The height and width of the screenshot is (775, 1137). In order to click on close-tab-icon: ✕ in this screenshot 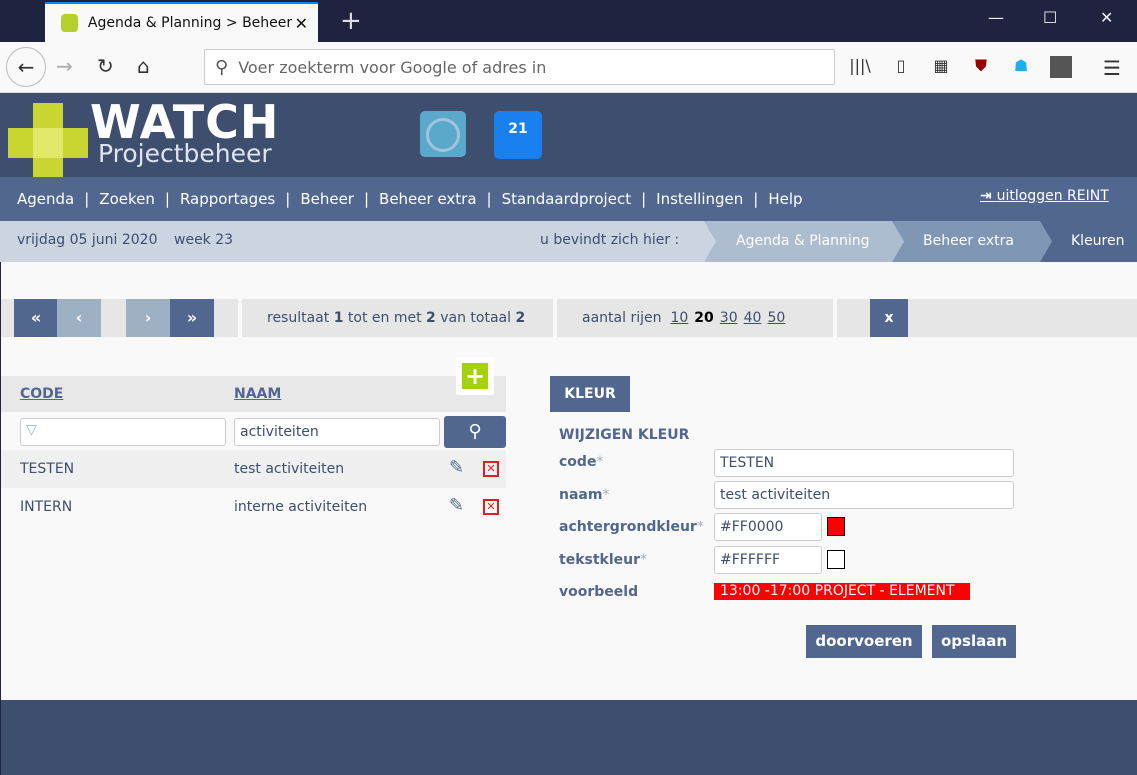, I will do `click(301, 23)`.